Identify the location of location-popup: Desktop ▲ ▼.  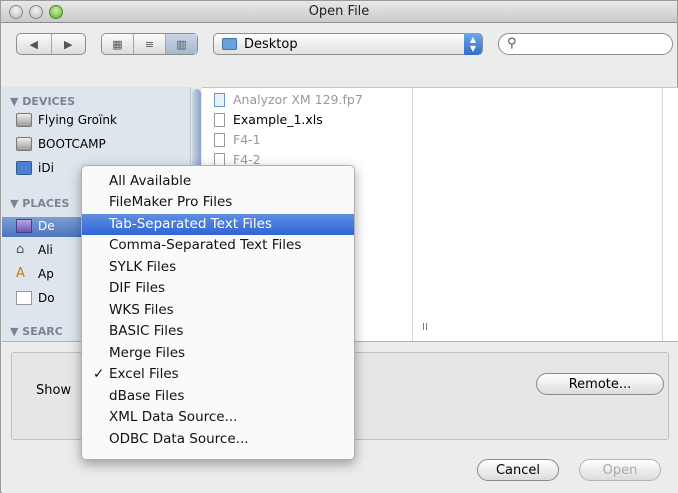
(348, 44).